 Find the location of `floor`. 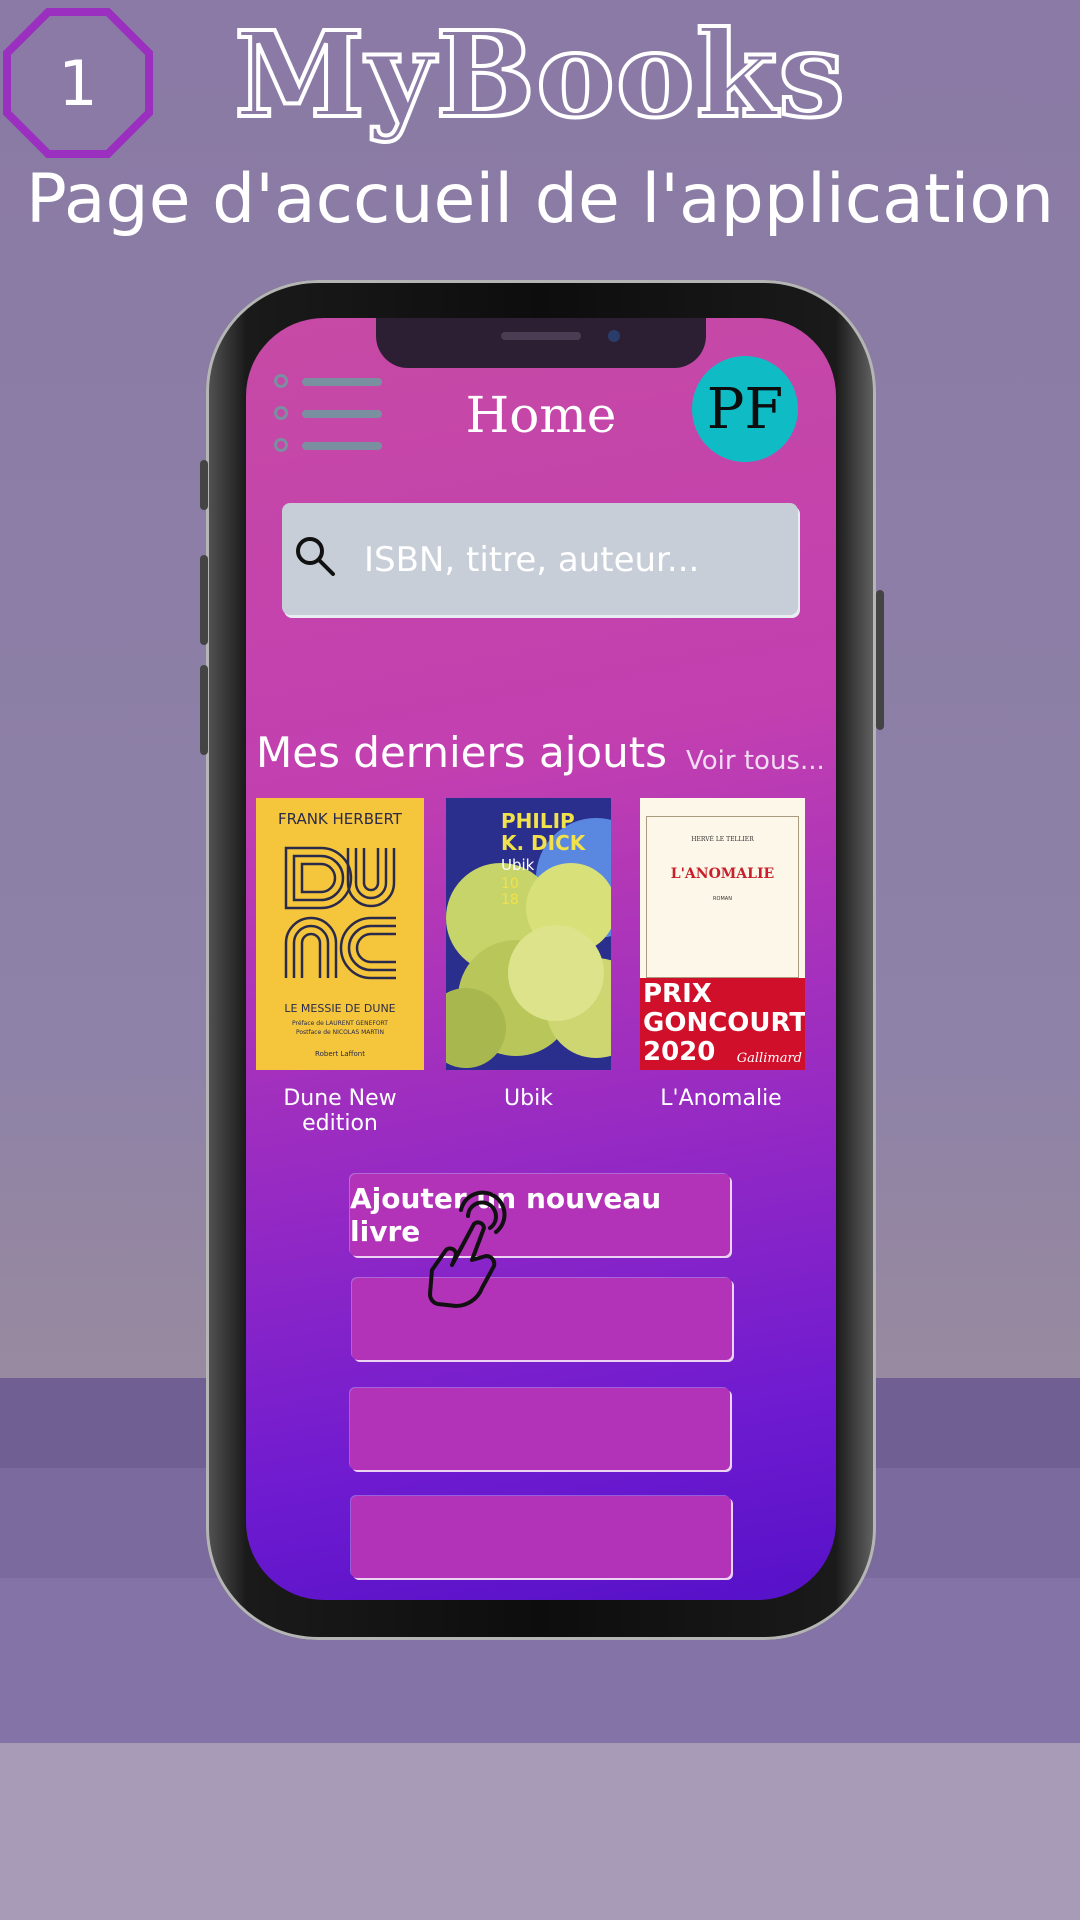

floor is located at coordinates (540, 1831).